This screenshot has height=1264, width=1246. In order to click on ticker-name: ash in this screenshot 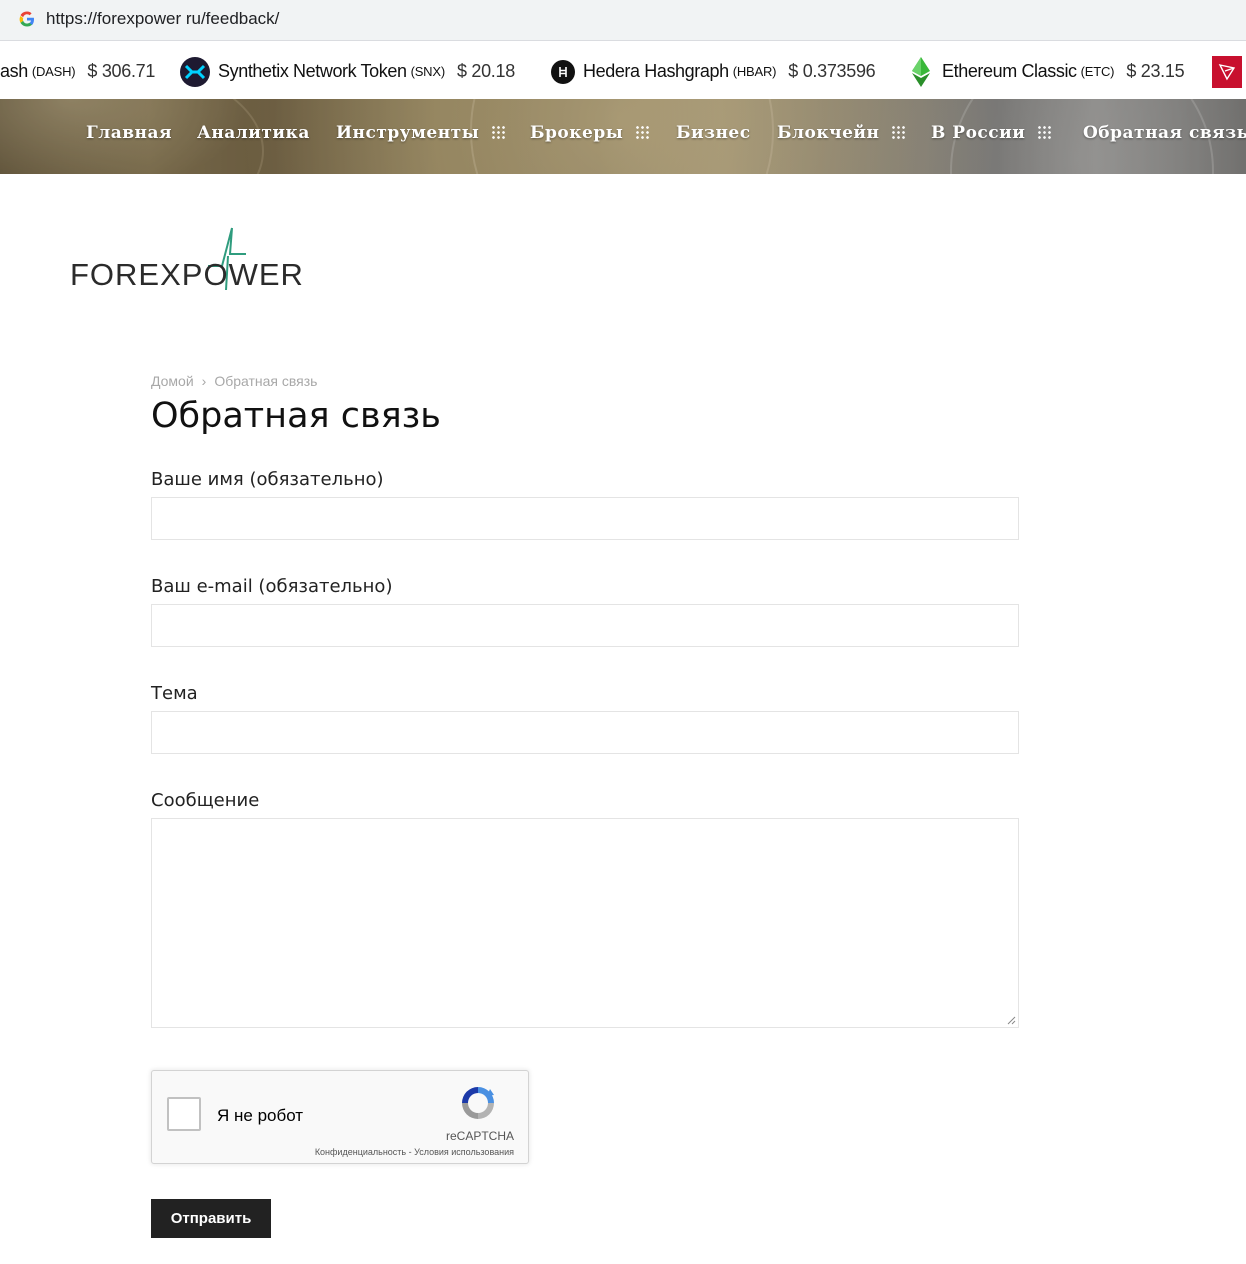, I will do `click(14, 71)`.